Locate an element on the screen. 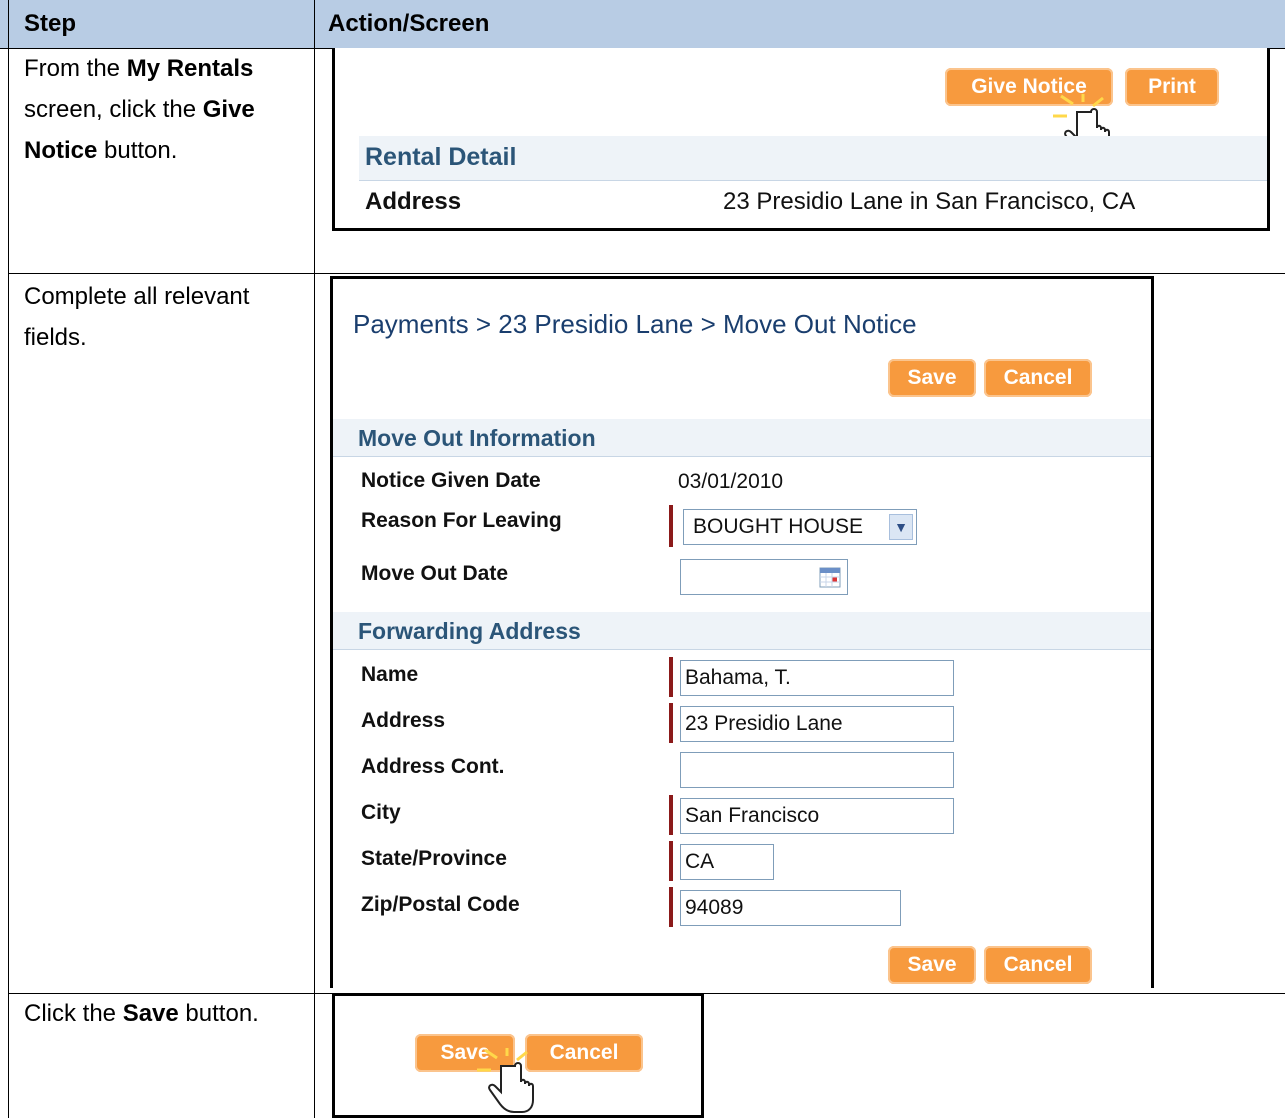  address-value: 23 Presidio Lane in San Francisco, CA is located at coordinates (929, 201).